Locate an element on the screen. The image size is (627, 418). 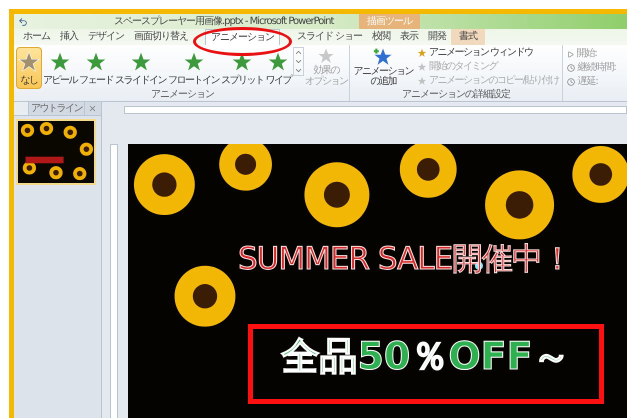
ribbon-tab: ホーム is located at coordinates (36, 37).